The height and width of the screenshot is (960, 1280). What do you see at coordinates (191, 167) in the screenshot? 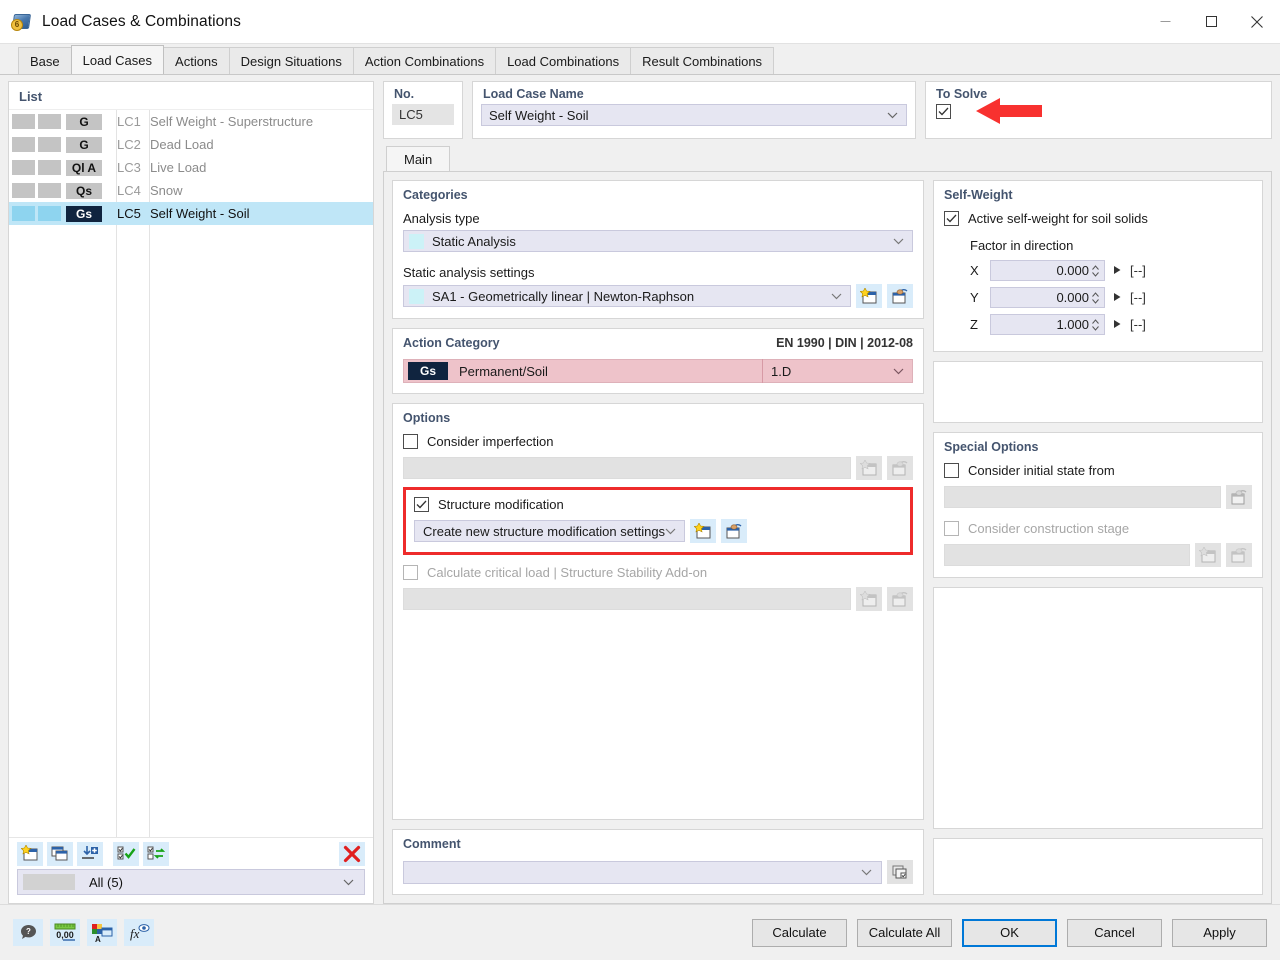
I see `table-row: Ql A LC3 Live Load` at bounding box center [191, 167].